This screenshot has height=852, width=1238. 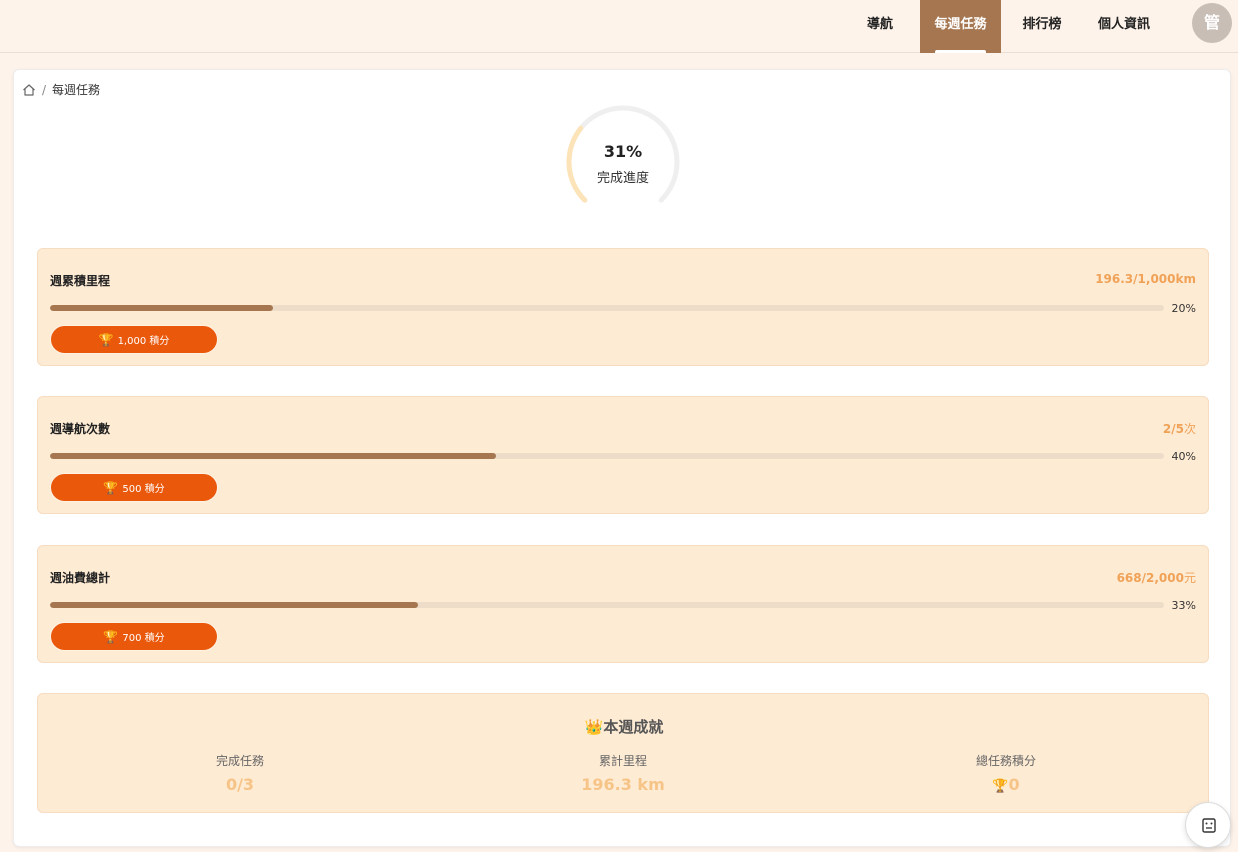 I want to click on avatar: 管, so click(x=1212, y=23).